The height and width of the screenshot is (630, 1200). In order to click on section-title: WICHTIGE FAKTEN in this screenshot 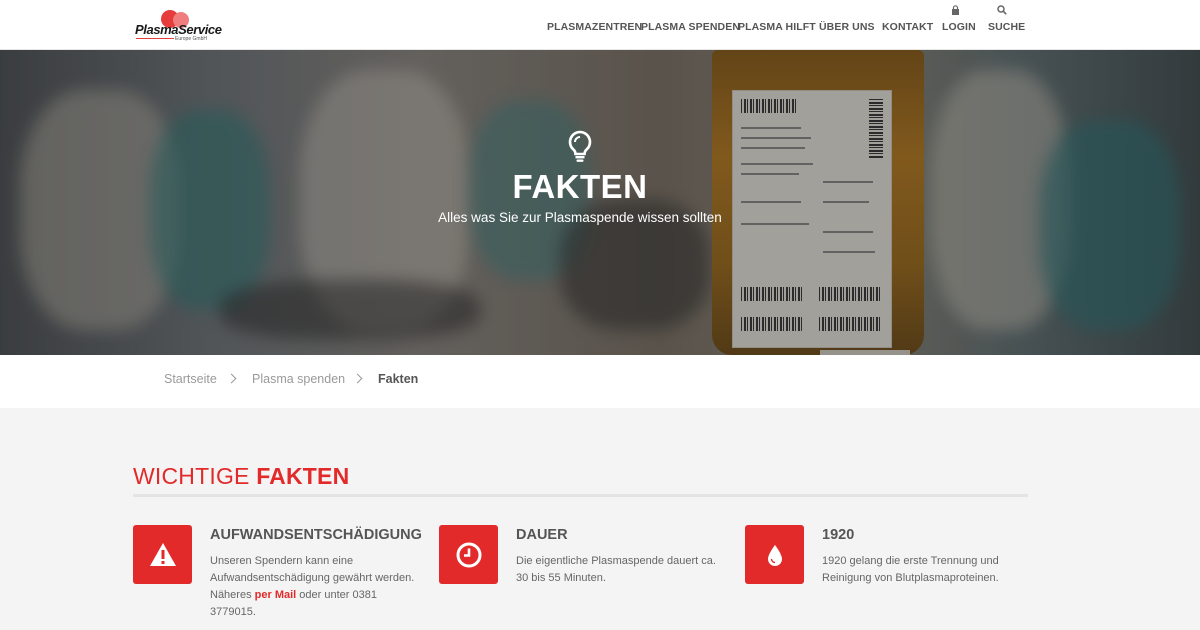, I will do `click(241, 476)`.